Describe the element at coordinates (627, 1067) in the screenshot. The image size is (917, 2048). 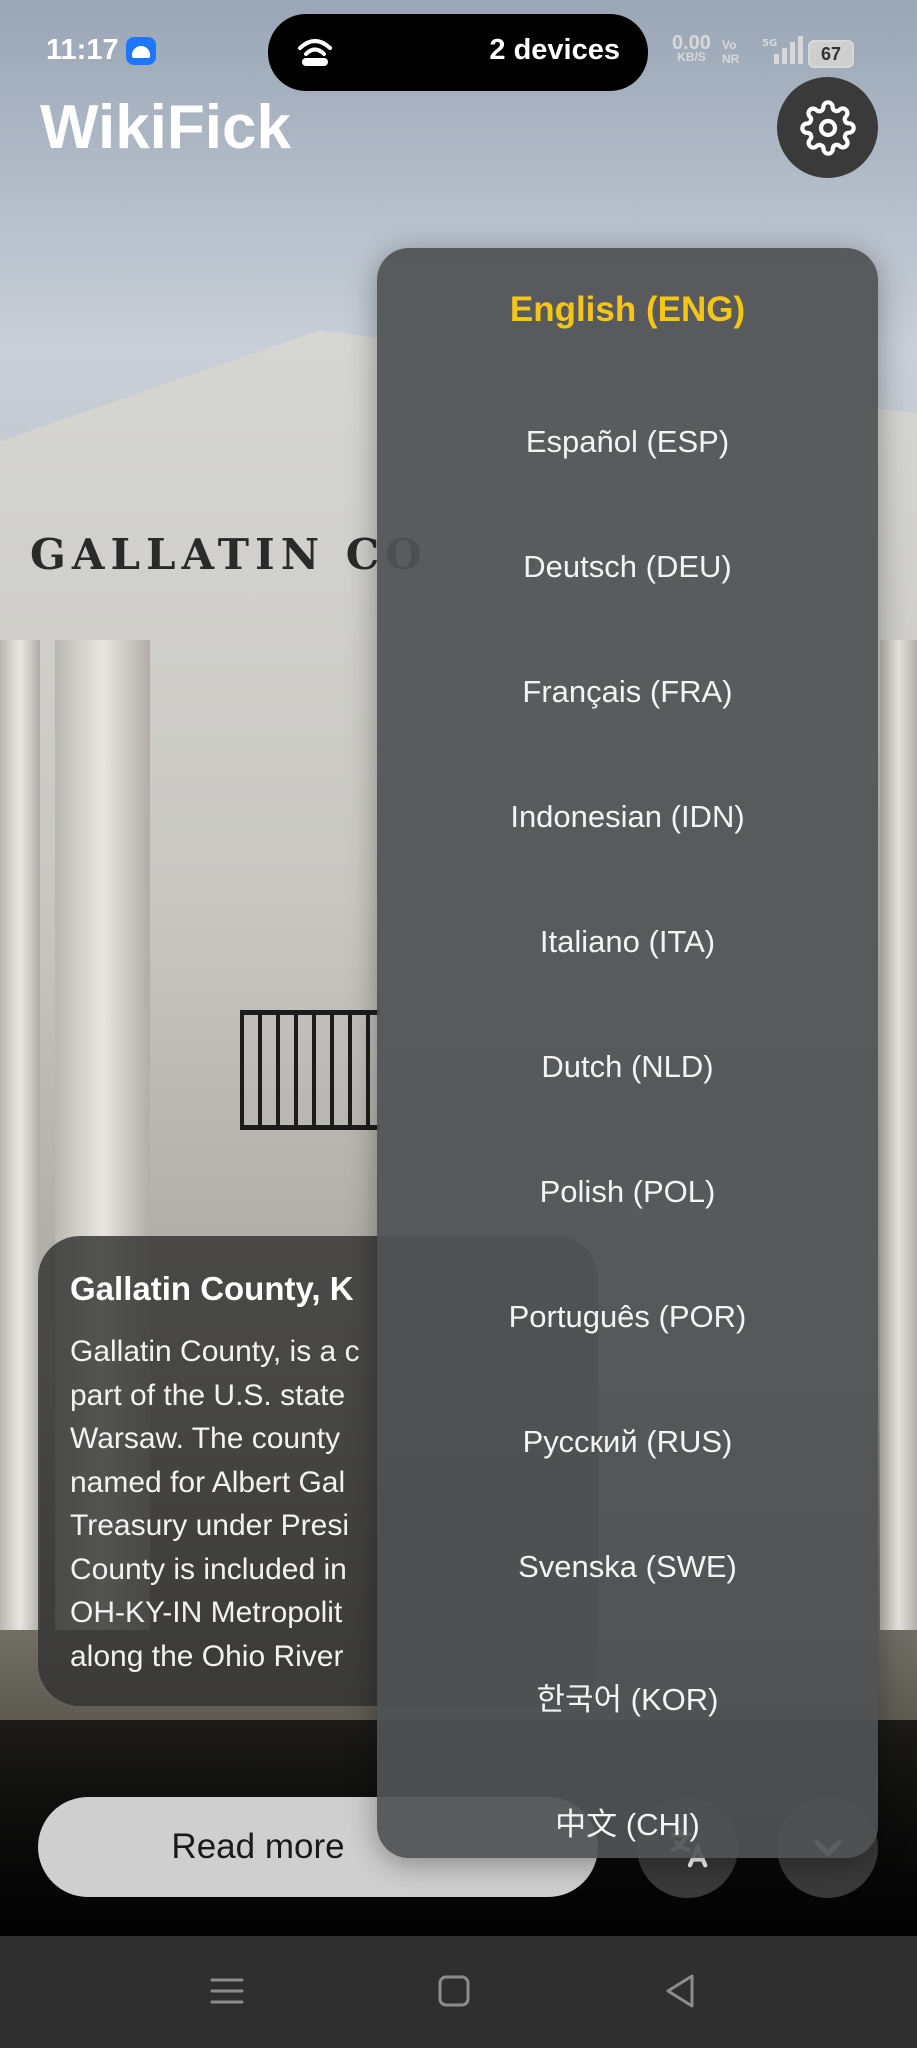
I see `language-option-nld: Dutch (NLD)` at that location.